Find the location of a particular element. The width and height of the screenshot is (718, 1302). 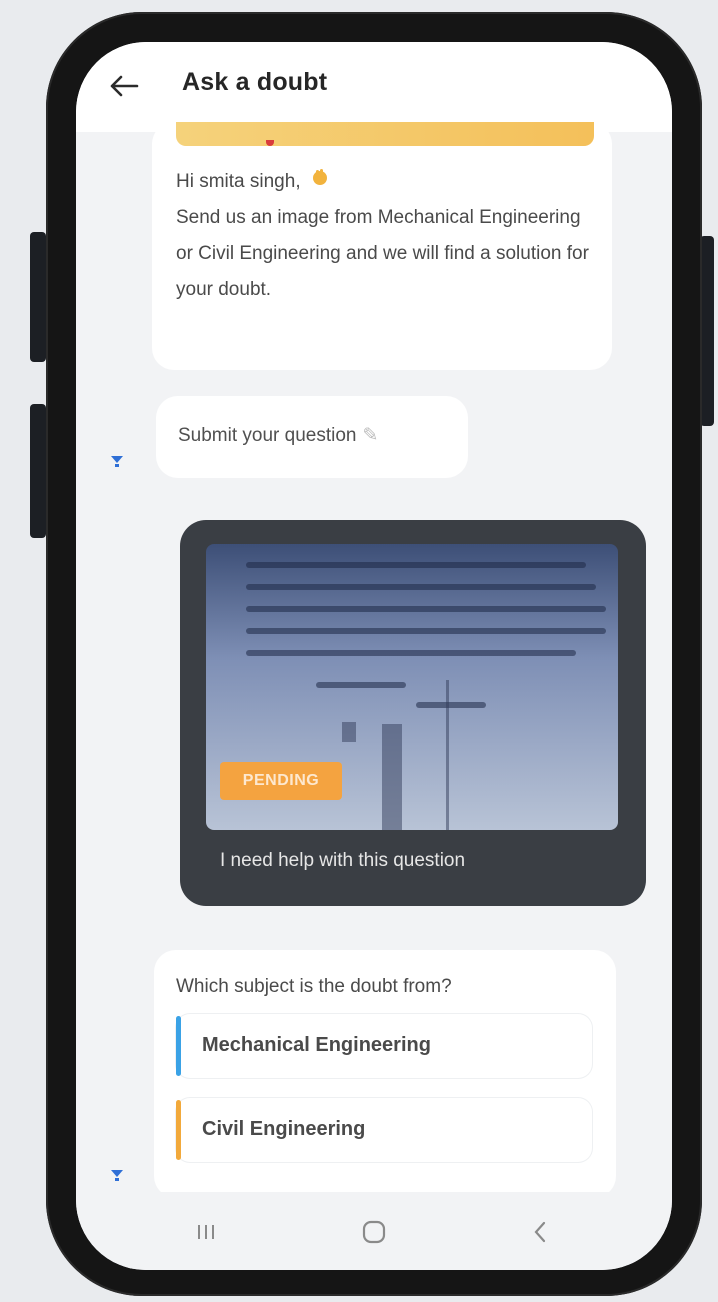

home-icon is located at coordinates (374, 1232).